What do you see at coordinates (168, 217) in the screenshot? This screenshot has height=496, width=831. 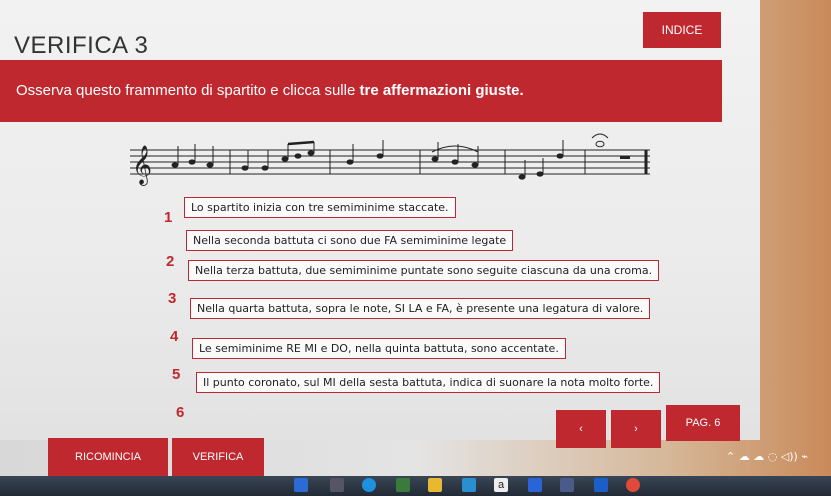 I see `question-number-1: 1` at bounding box center [168, 217].